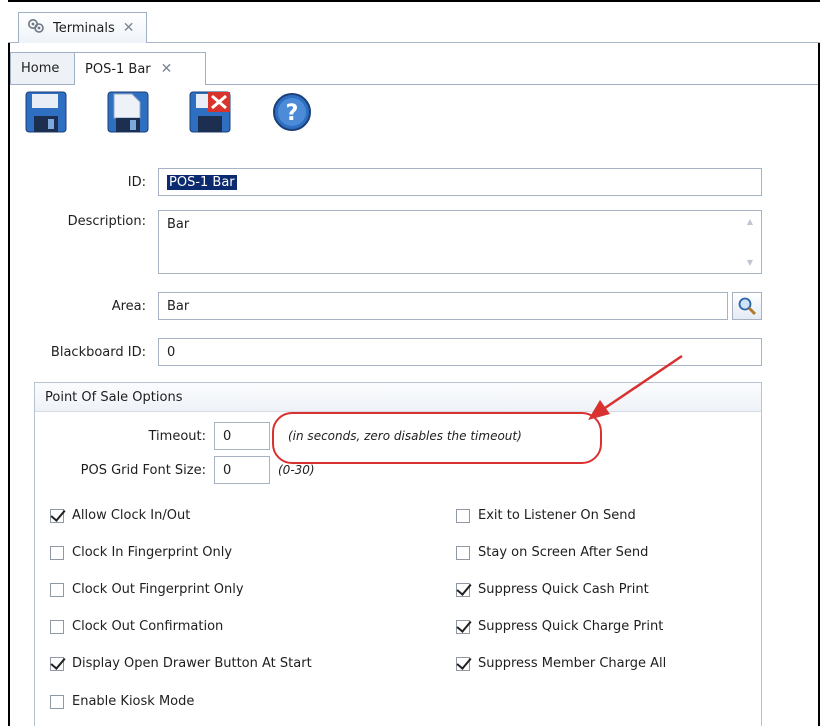  What do you see at coordinates (437, 438) in the screenshot?
I see `annotation-circle` at bounding box center [437, 438].